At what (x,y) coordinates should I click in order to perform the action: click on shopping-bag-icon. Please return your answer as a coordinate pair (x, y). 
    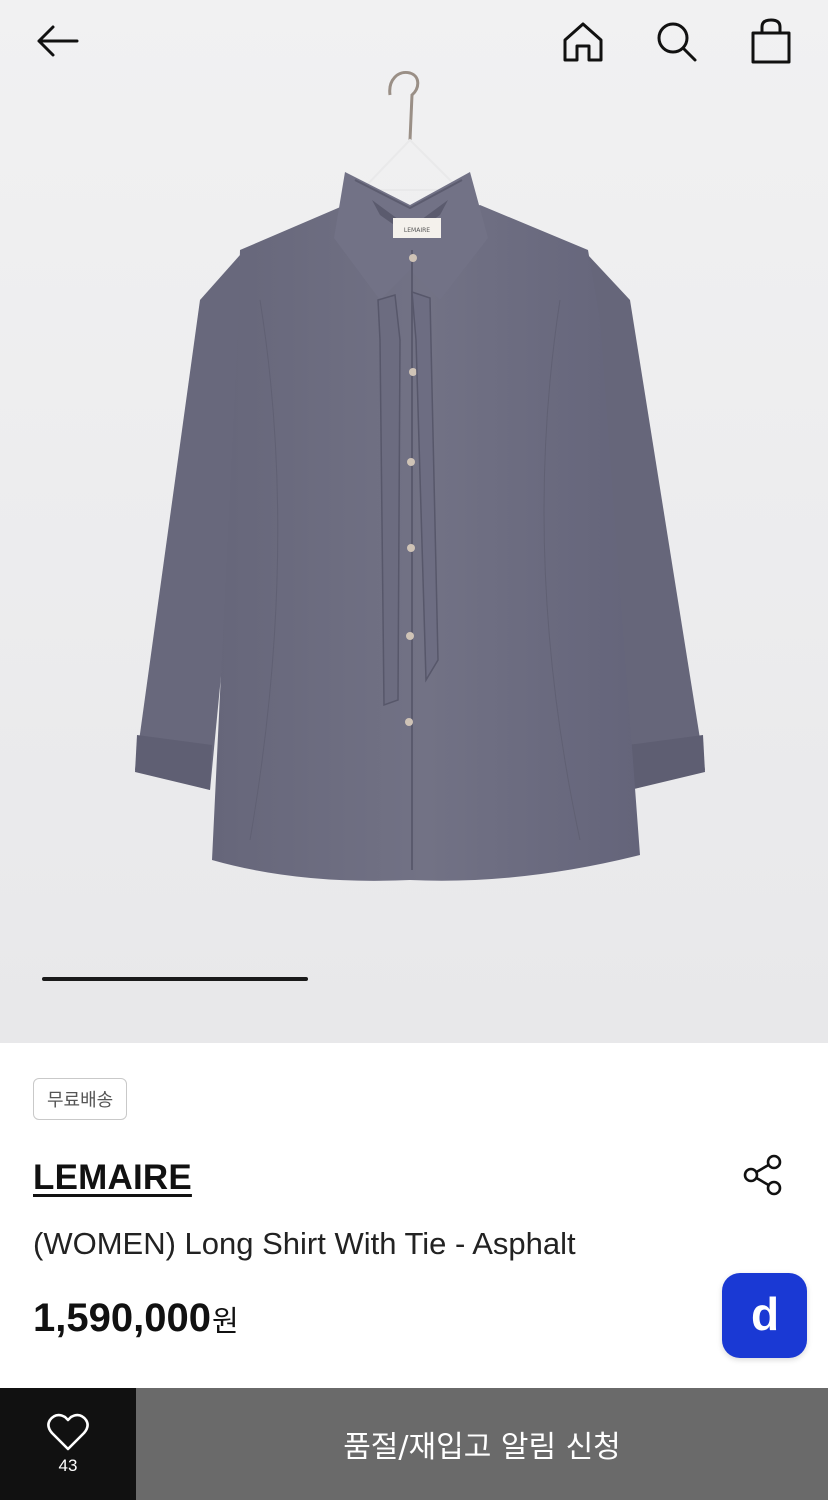
    Looking at the image, I should click on (771, 41).